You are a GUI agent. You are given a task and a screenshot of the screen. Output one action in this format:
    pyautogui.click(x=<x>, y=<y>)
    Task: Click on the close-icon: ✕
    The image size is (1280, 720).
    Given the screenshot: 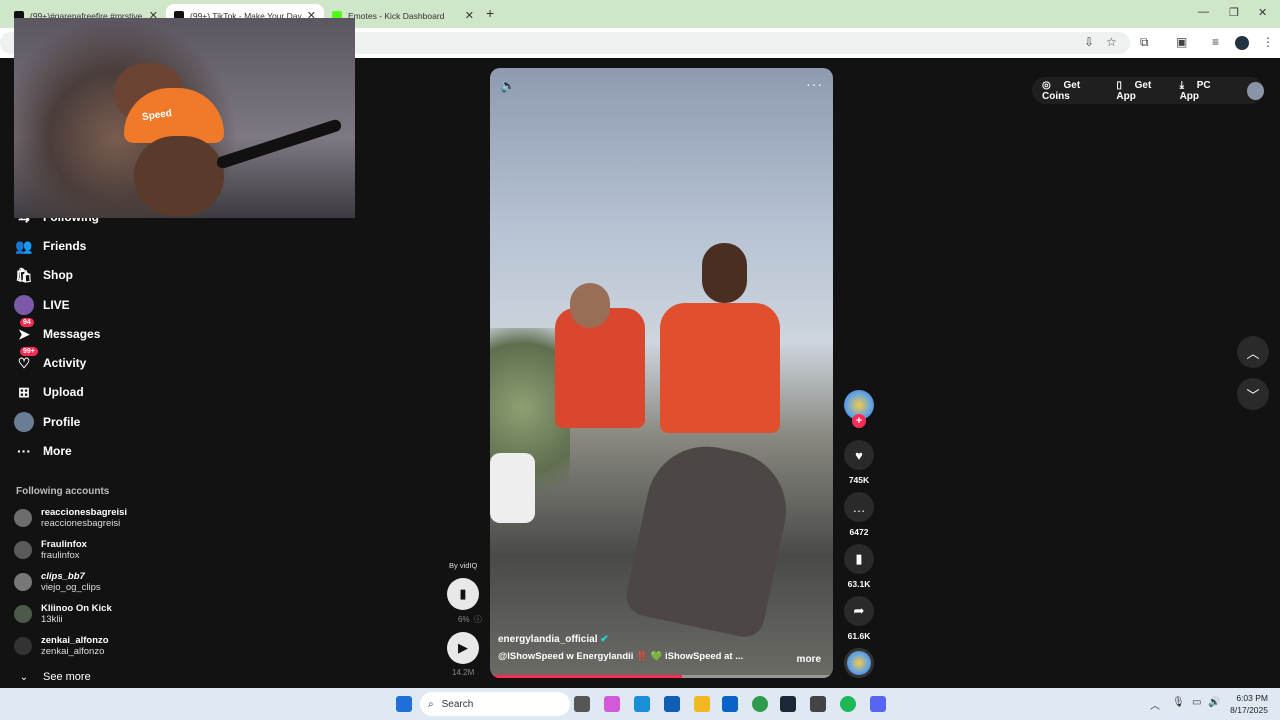 What is the action you would take?
    pyautogui.click(x=469, y=15)
    